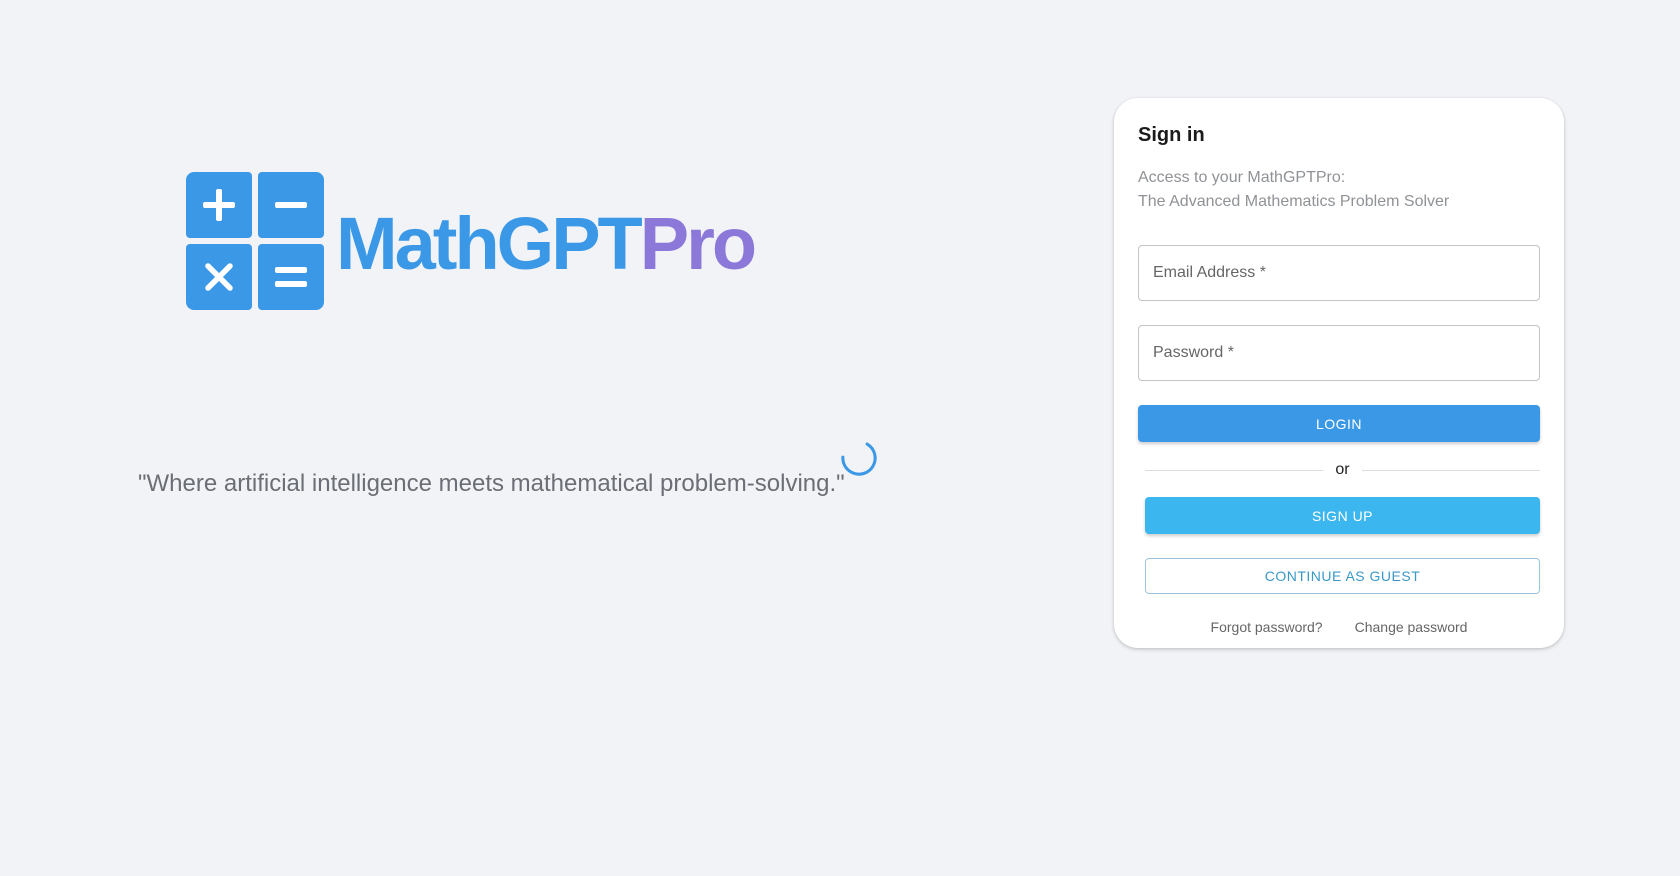 This screenshot has height=876, width=1680. I want to click on divider-text: or, so click(1342, 469).